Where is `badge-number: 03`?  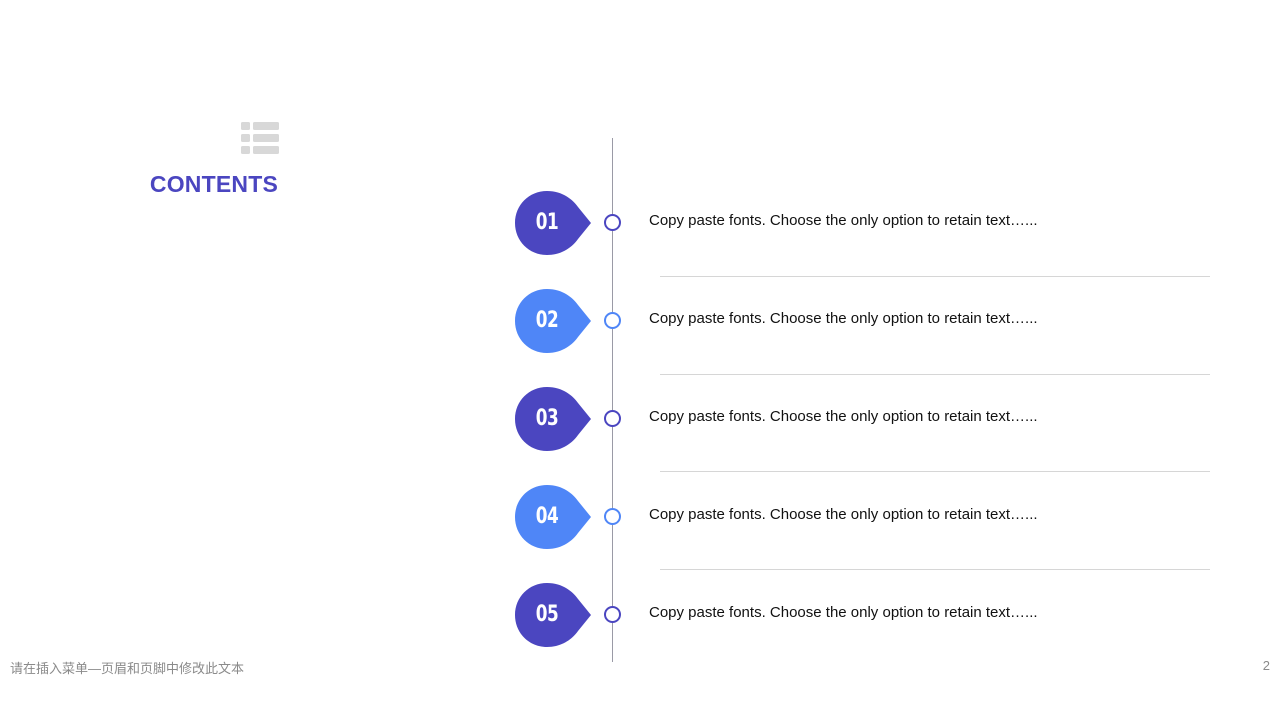 badge-number: 03 is located at coordinates (547, 418).